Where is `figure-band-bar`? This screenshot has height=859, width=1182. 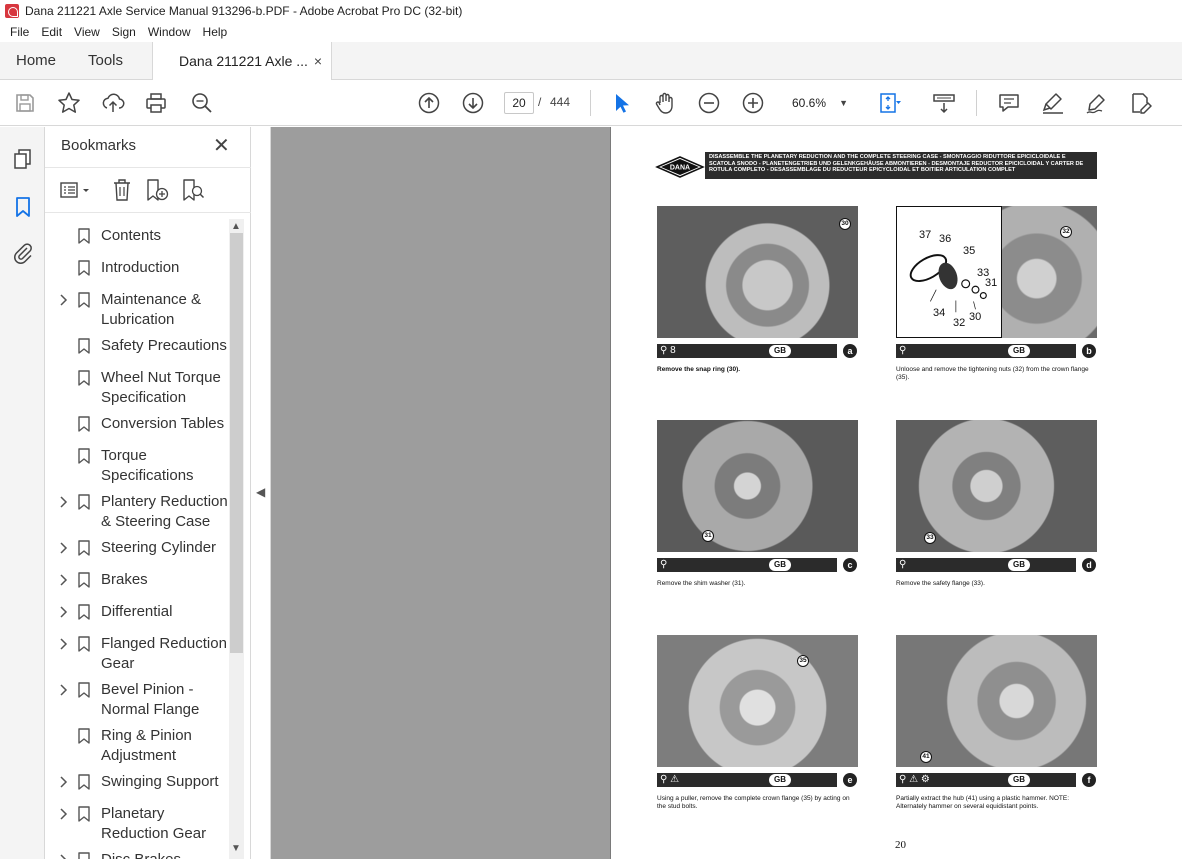
figure-band-bar is located at coordinates (747, 780).